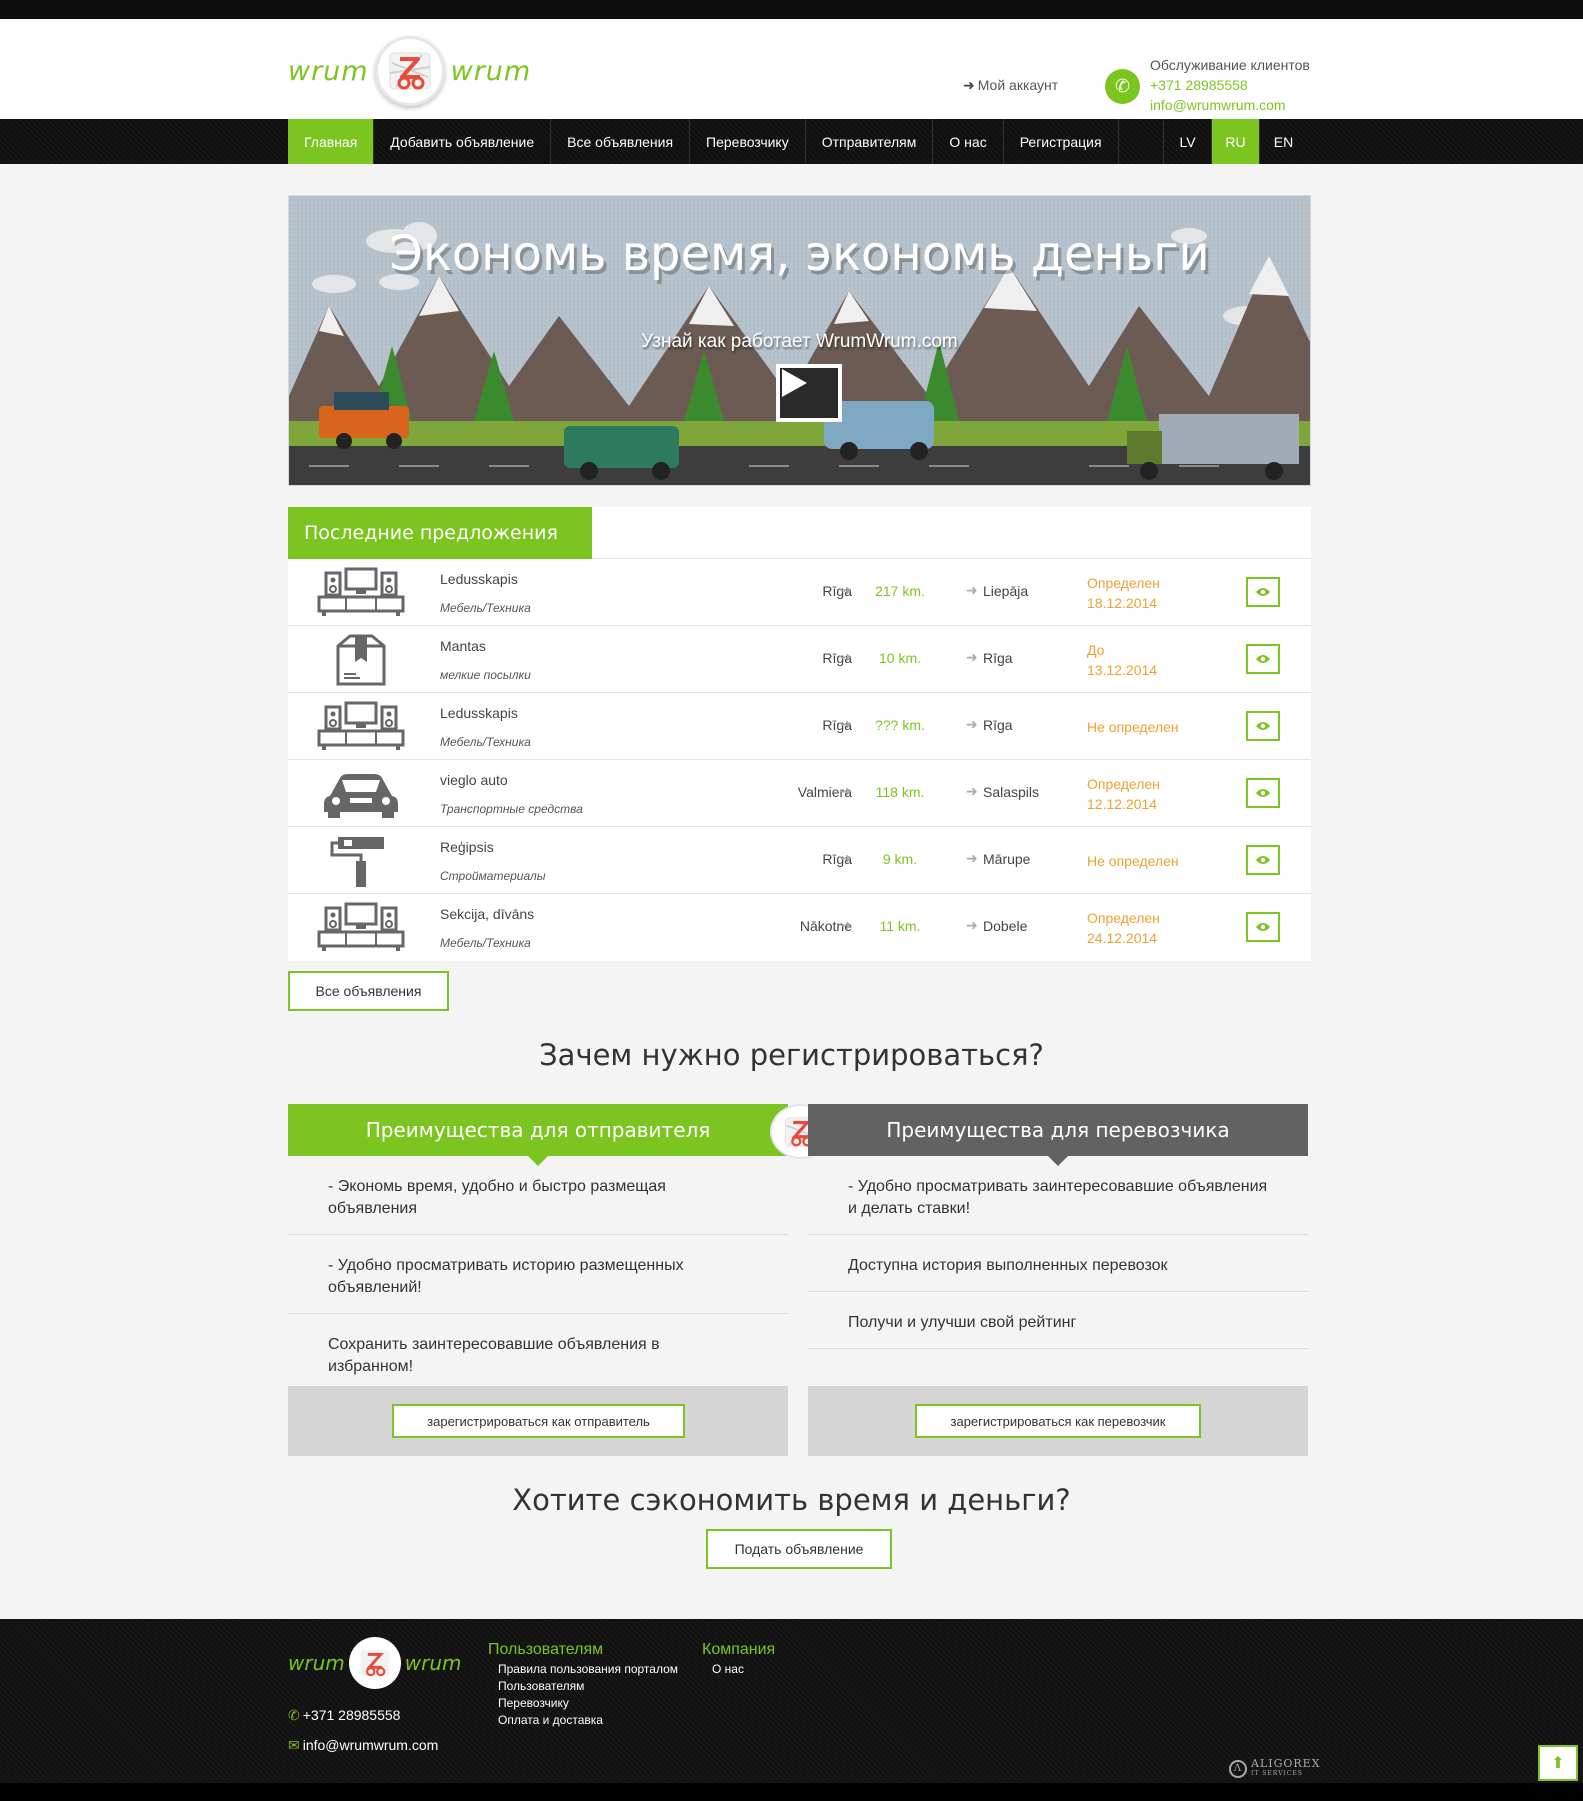 The width and height of the screenshot is (1583, 1801). Describe the element at coordinates (361, 794) in the screenshot. I see `car-icon` at that location.